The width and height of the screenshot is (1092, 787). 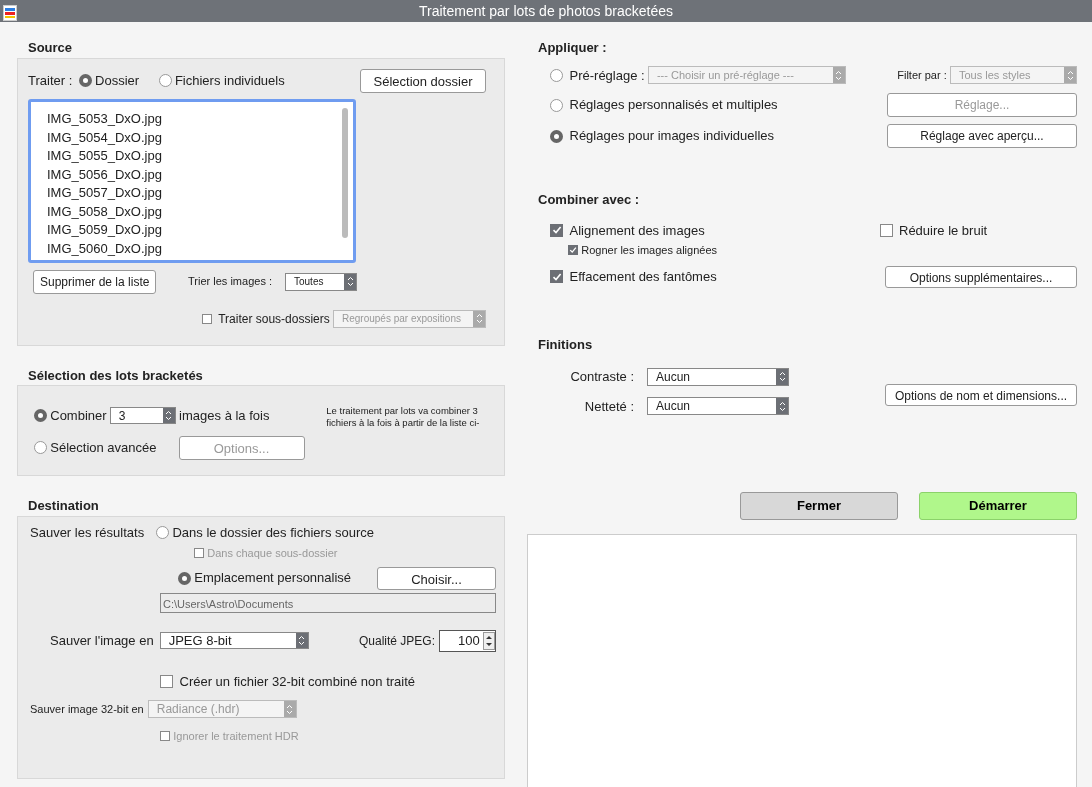 I want to click on option-label: Réduire le bruit, so click(x=944, y=230).